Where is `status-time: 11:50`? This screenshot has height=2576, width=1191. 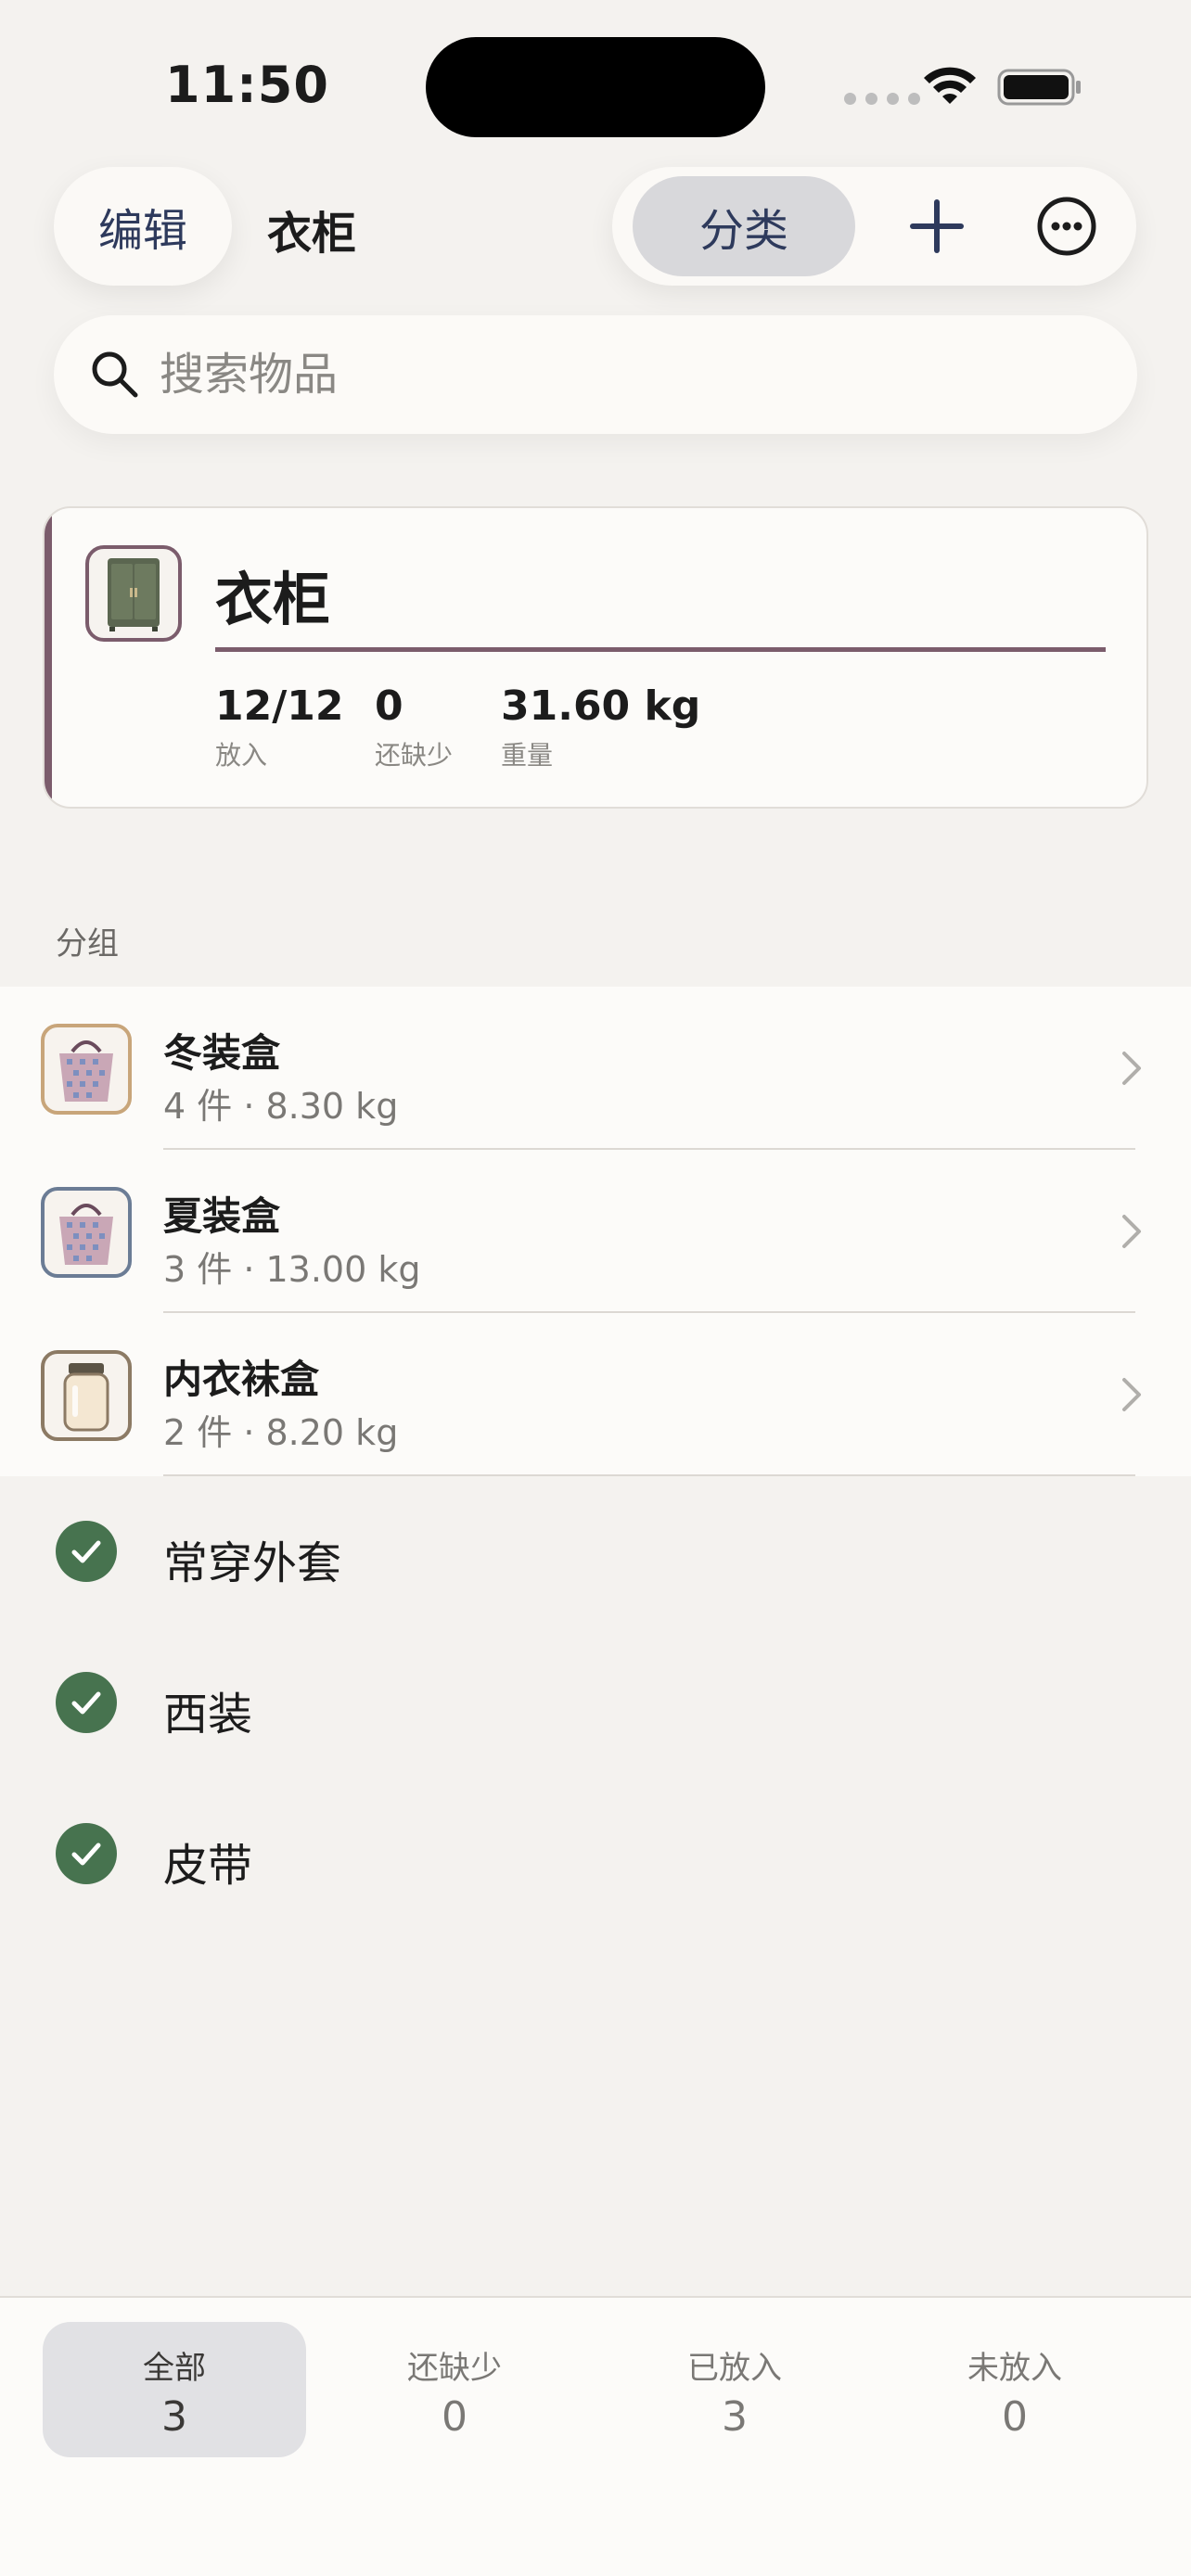 status-time: 11:50 is located at coordinates (247, 85).